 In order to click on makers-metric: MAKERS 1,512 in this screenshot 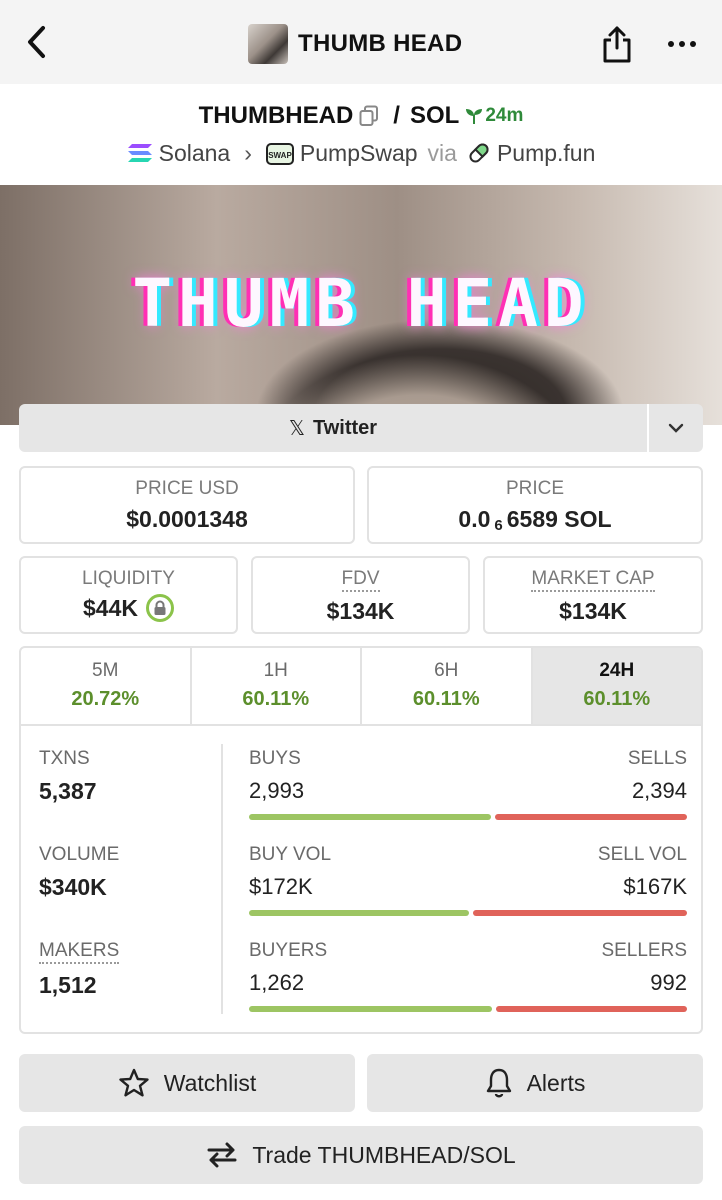, I will do `click(79, 969)`.